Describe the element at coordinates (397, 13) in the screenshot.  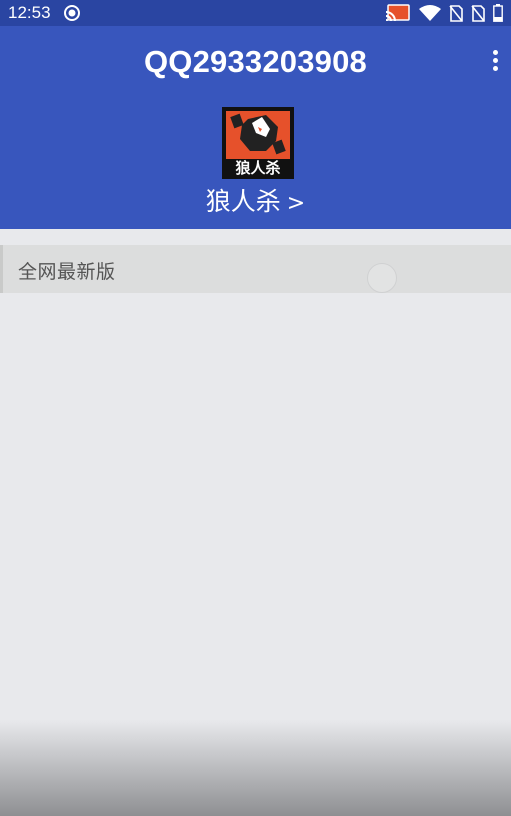
I see `cast-icon` at that location.